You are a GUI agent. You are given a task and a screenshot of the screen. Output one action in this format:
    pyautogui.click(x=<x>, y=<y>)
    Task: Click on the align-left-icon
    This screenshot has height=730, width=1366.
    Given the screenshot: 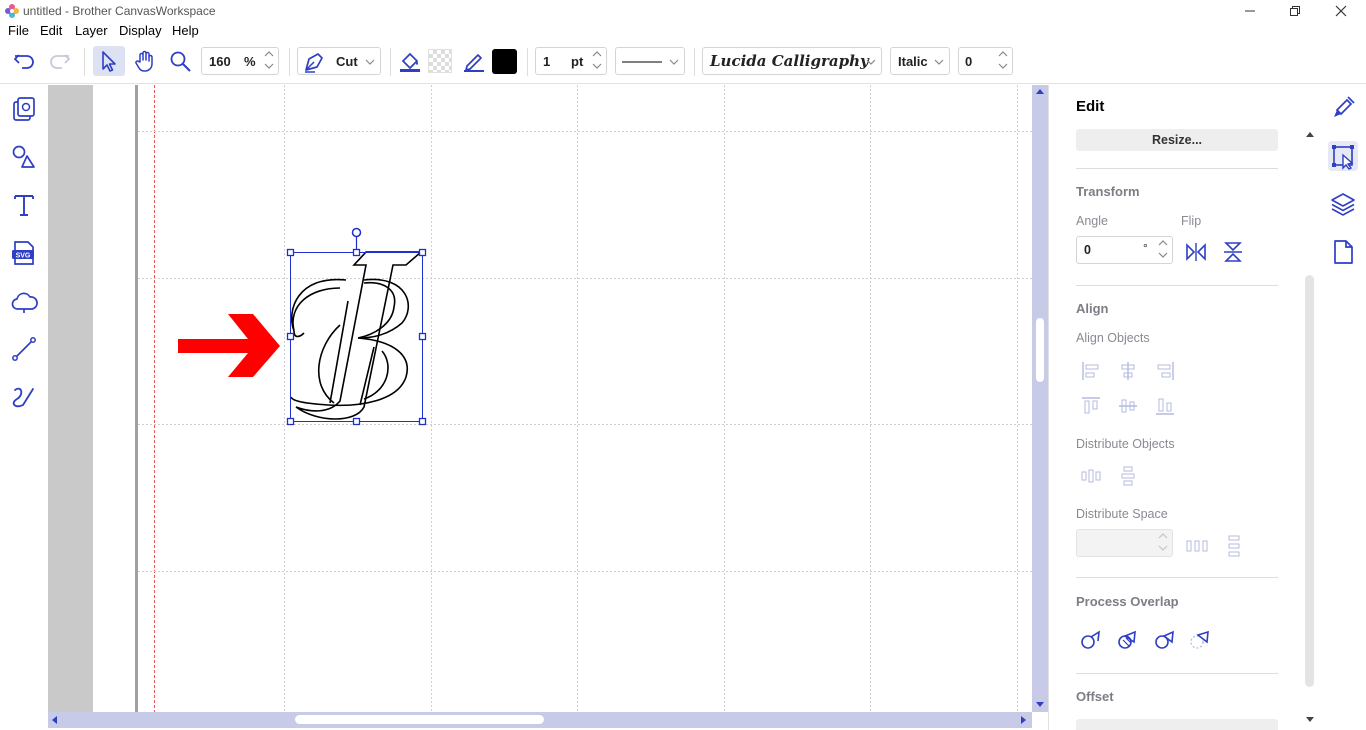 What is the action you would take?
    pyautogui.click(x=1091, y=371)
    